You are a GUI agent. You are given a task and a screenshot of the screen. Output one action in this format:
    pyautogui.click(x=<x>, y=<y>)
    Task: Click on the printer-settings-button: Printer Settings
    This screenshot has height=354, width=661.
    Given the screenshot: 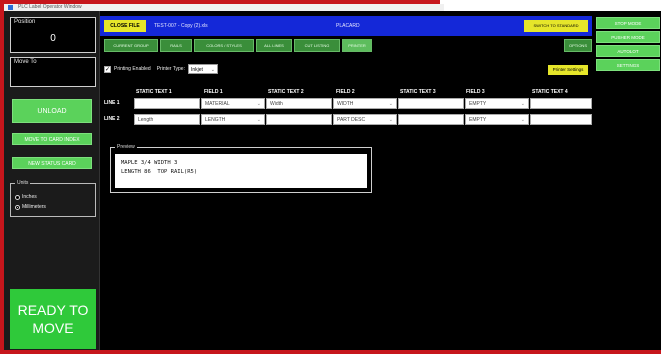 What is the action you would take?
    pyautogui.click(x=568, y=70)
    